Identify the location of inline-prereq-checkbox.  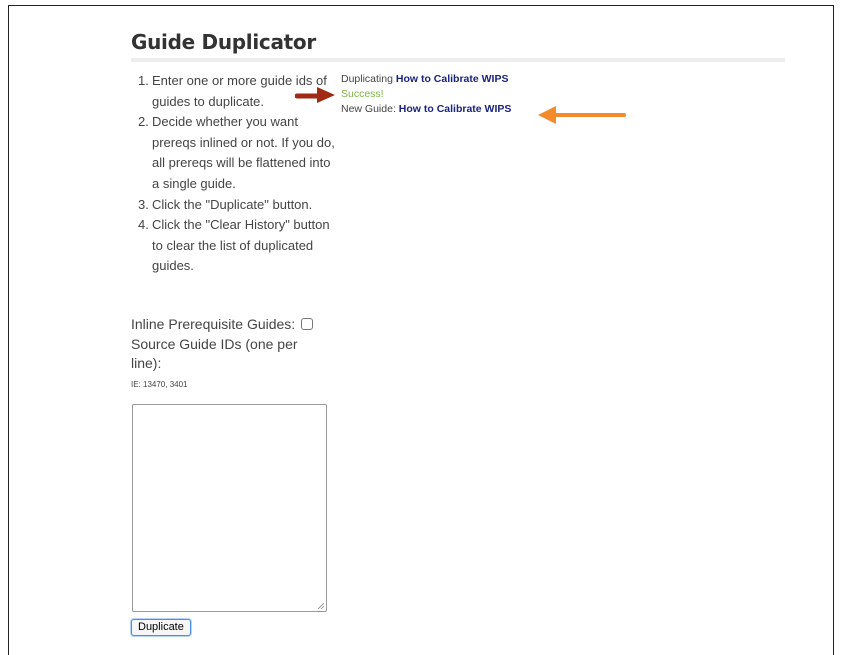
(307, 324).